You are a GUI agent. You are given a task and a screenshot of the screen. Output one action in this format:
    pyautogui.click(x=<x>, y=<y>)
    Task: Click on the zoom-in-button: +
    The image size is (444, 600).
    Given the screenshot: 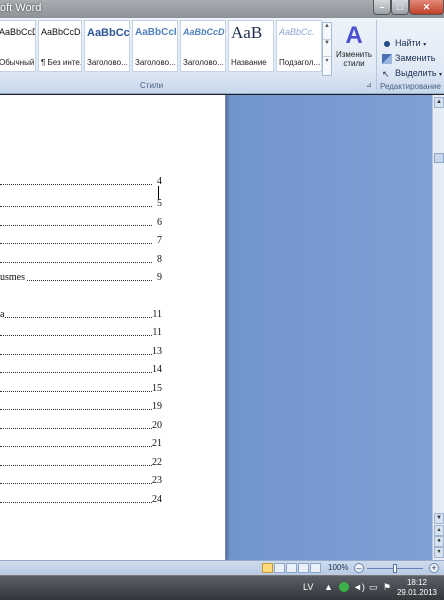 What is the action you would take?
    pyautogui.click(x=434, y=568)
    